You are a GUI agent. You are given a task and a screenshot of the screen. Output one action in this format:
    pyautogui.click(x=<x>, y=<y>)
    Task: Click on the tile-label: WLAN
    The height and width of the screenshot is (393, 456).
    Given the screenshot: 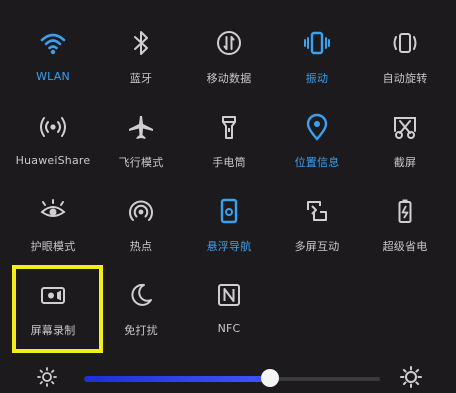 What is the action you would take?
    pyautogui.click(x=53, y=76)
    